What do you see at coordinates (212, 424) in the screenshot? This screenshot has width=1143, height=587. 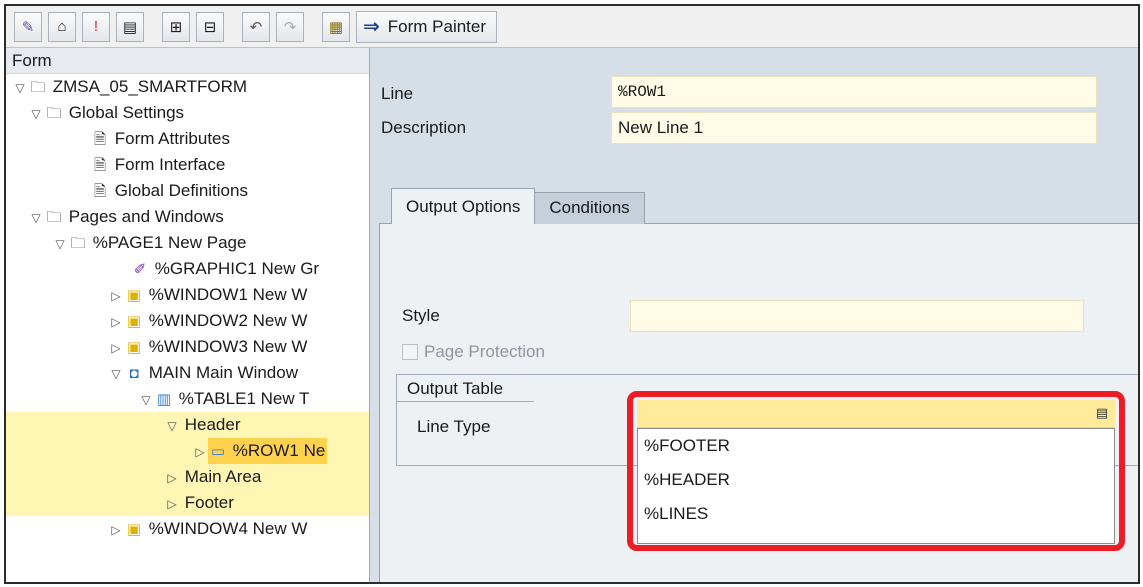 I see `tree-node-label: Header` at bounding box center [212, 424].